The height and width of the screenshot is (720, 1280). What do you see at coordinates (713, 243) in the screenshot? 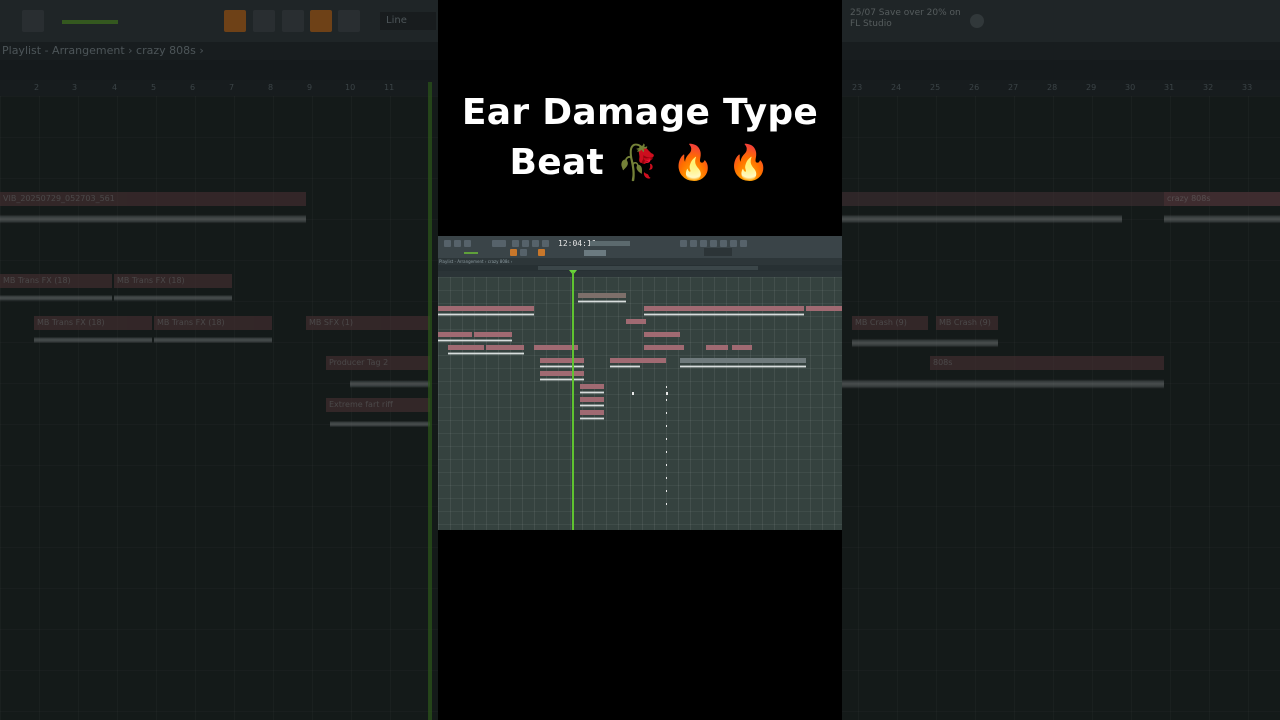
I see `piano-roll-icon` at bounding box center [713, 243].